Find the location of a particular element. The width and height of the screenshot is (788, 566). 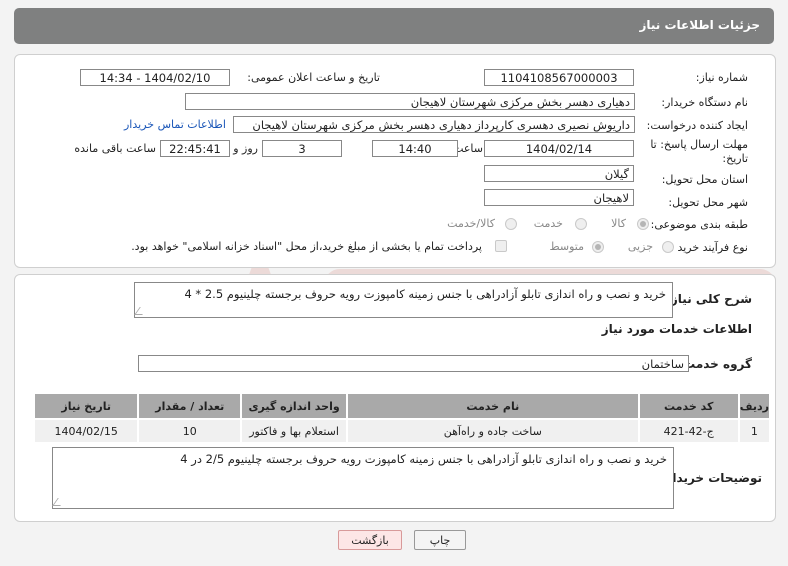

process-option-medium: متوسط is located at coordinates (566, 246).